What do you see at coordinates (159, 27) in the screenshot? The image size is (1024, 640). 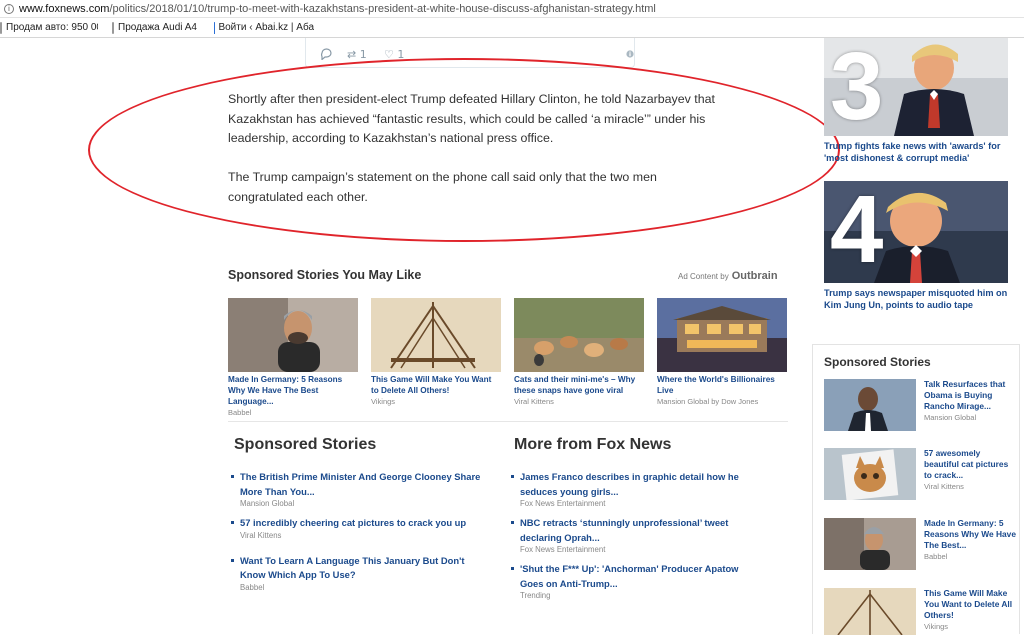 I see `bookmark-label: Продажа Audi A4 19` at bounding box center [159, 27].